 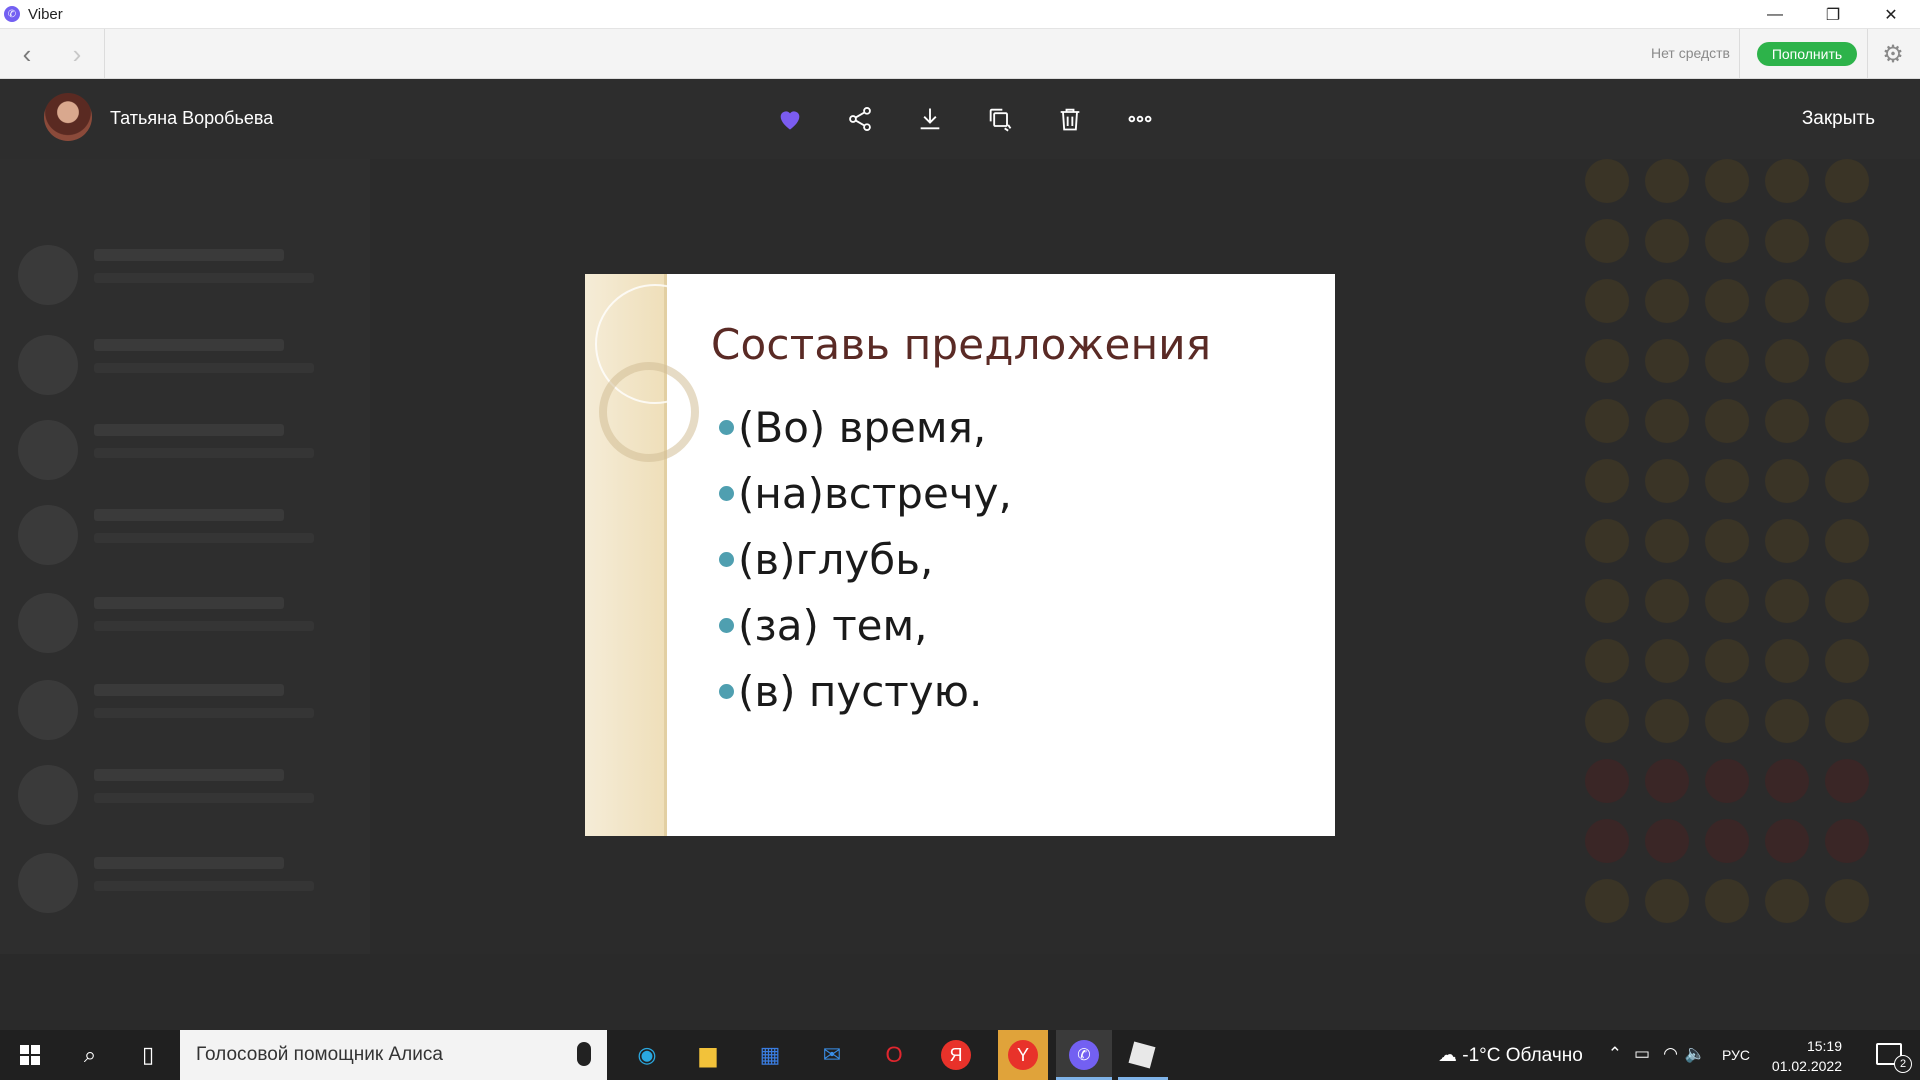 I want to click on wifi-icon: ◠, so click(x=1670, y=1054).